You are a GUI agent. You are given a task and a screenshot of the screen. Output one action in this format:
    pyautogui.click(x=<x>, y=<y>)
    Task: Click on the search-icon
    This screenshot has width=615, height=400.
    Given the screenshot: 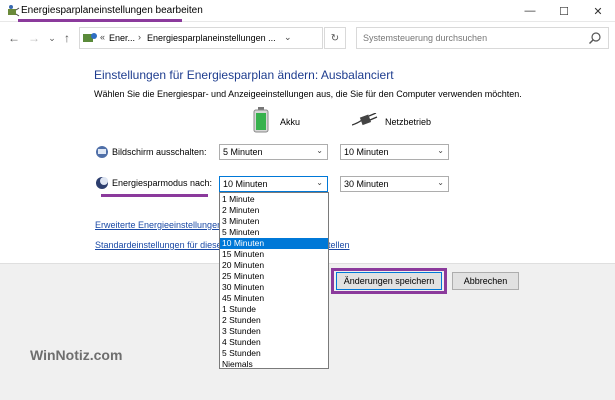 What is the action you would take?
    pyautogui.click(x=595, y=38)
    